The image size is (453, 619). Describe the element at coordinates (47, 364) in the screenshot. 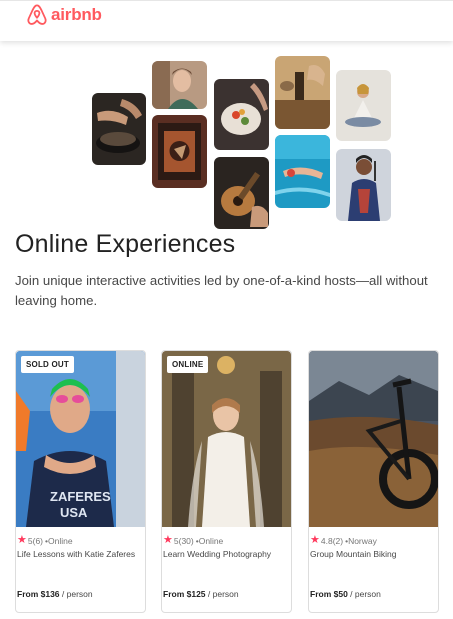

I see `status-badge: SOLD OUT` at that location.